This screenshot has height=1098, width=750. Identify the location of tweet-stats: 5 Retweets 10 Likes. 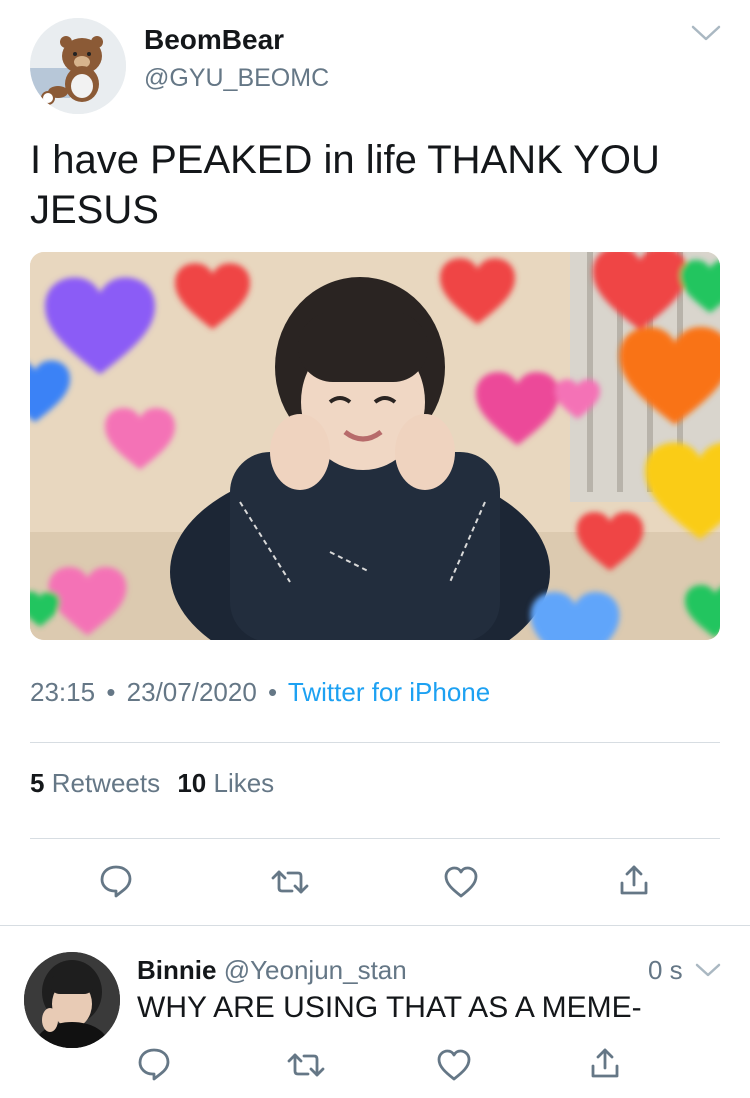
(152, 783).